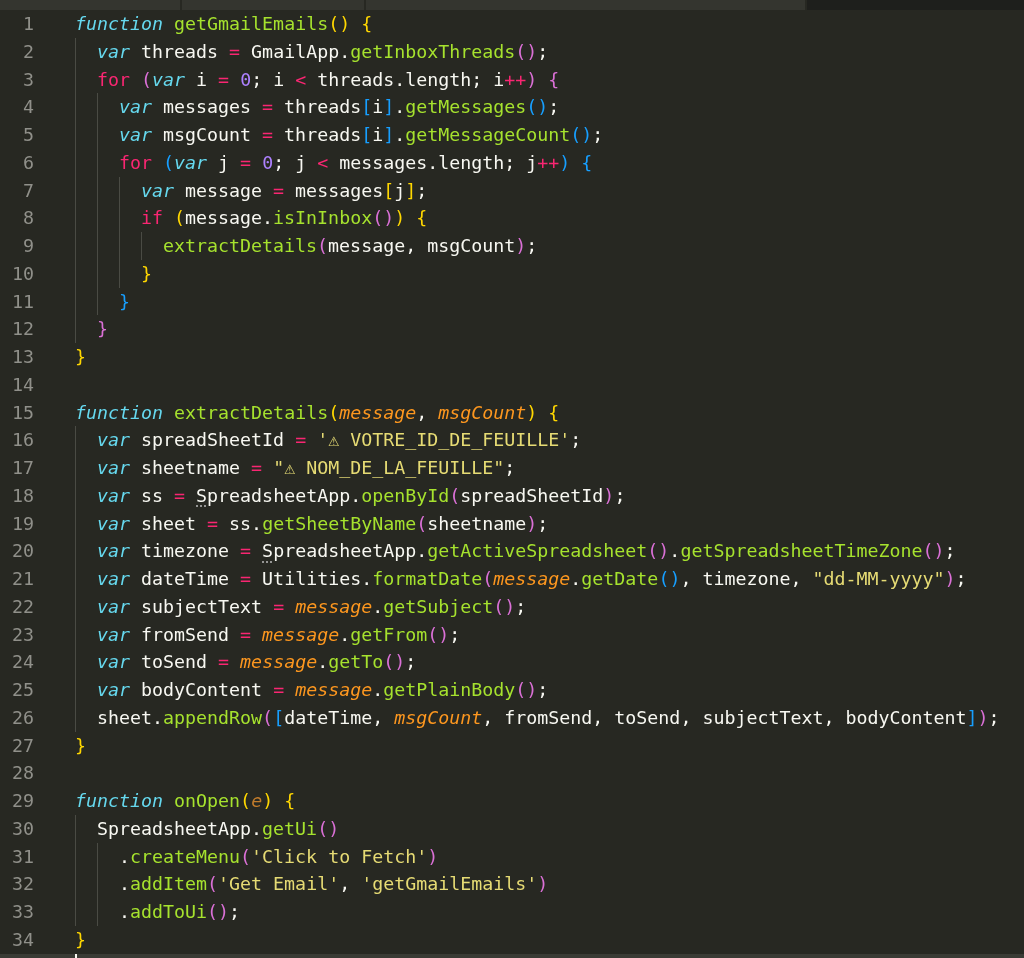 The height and width of the screenshot is (958, 1024). Describe the element at coordinates (279, 856) in the screenshot. I see `code-line: .createMenu('Click to Fetch')` at that location.